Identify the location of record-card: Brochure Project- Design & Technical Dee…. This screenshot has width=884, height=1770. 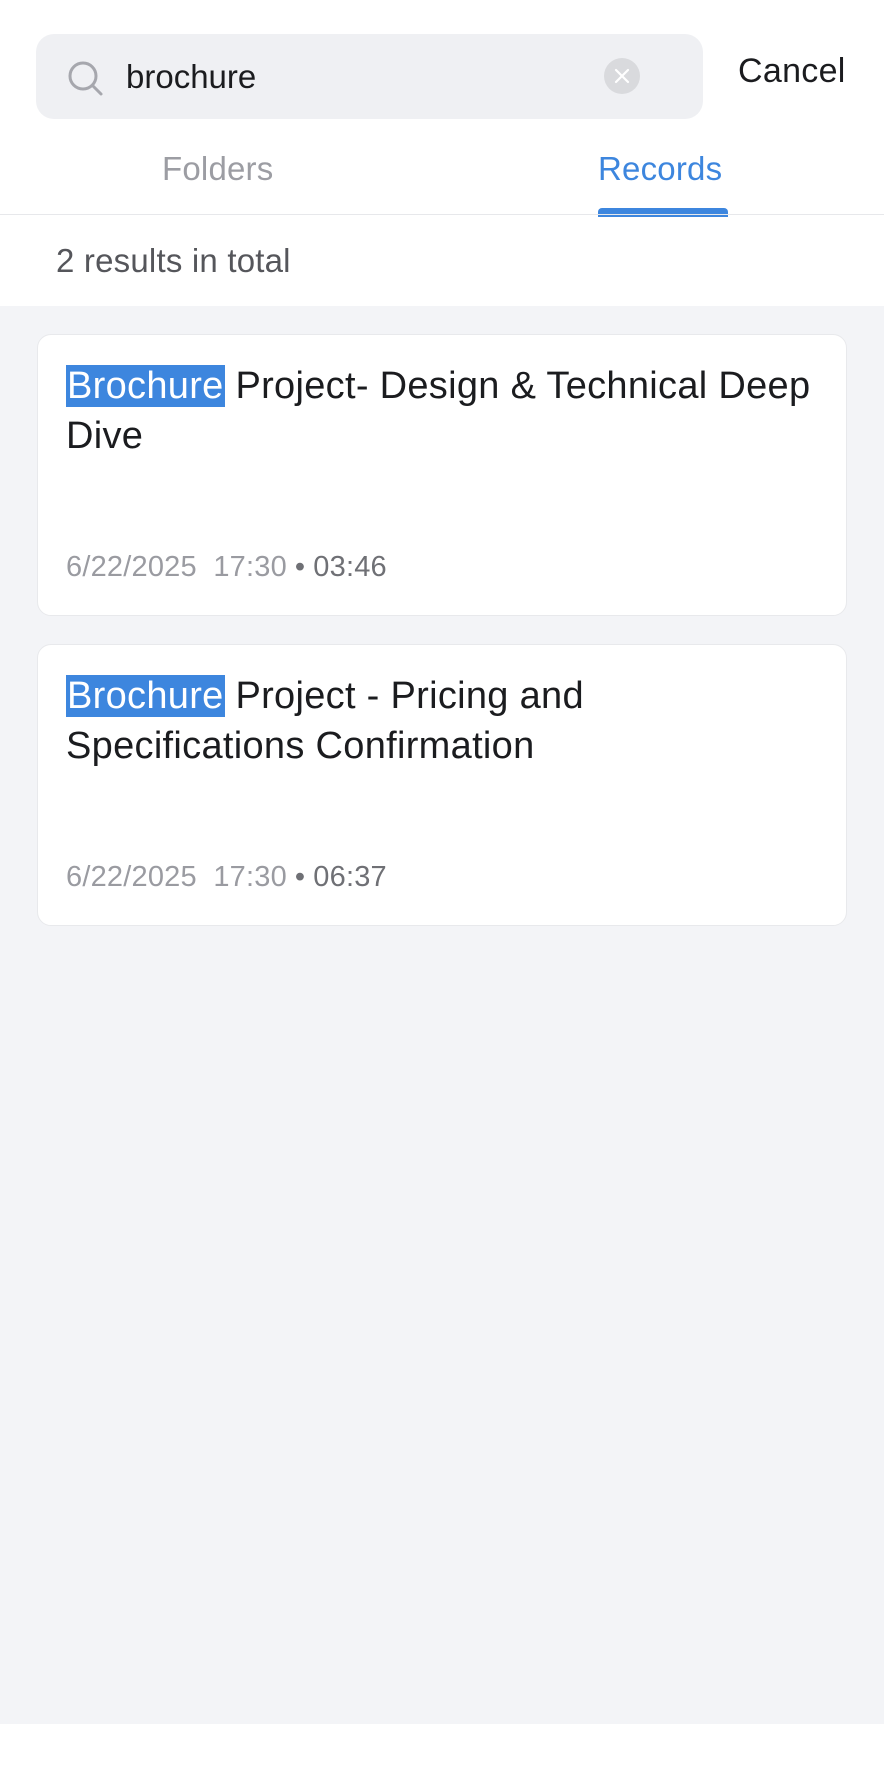
(442, 475).